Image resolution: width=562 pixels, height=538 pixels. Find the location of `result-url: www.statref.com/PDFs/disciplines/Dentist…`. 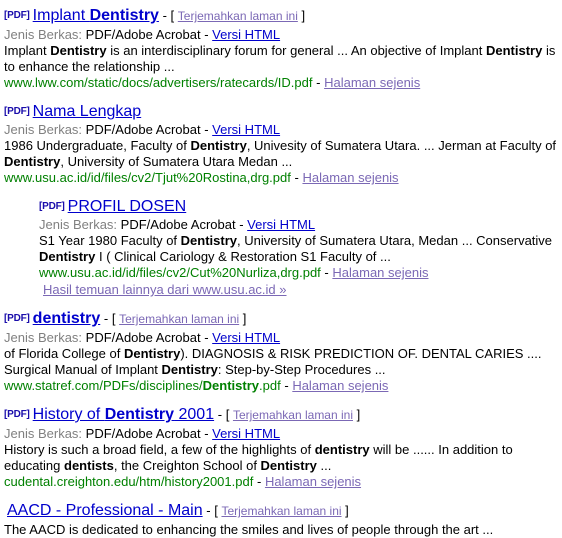

result-url: www.statref.com/PDFs/disciplines/Dentist… is located at coordinates (142, 385).